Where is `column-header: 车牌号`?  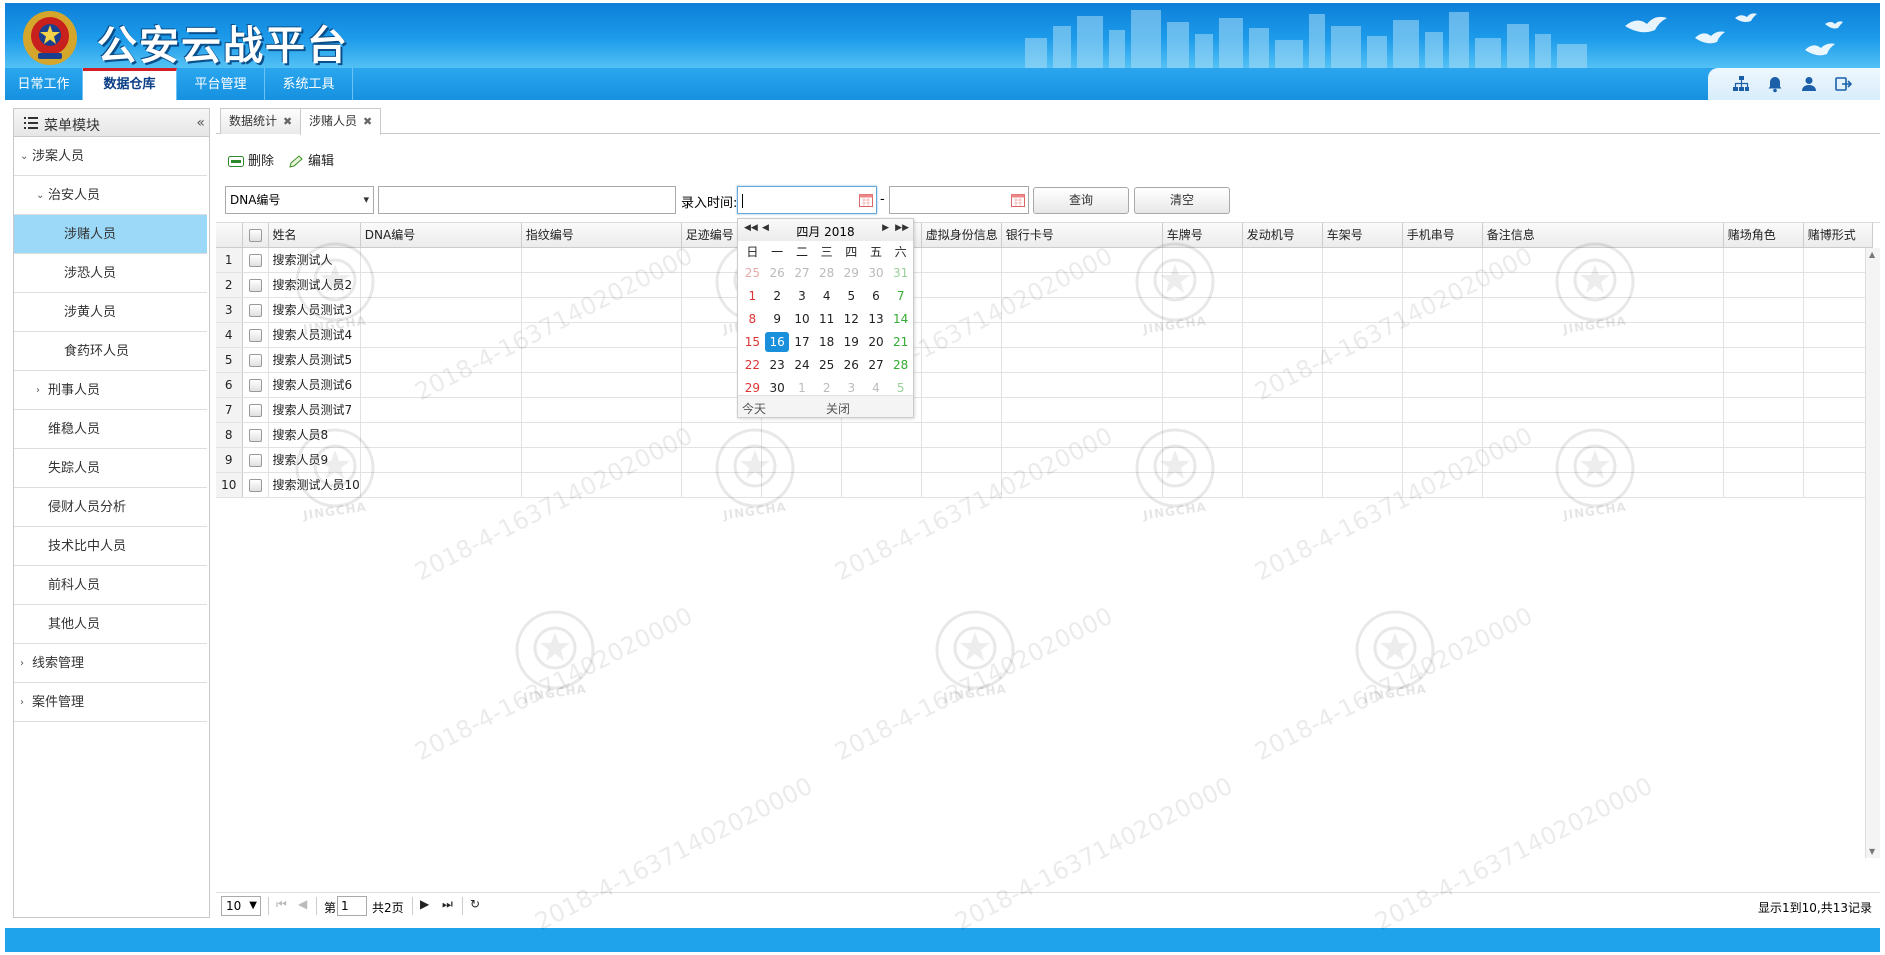 column-header: 车牌号 is located at coordinates (1202, 235).